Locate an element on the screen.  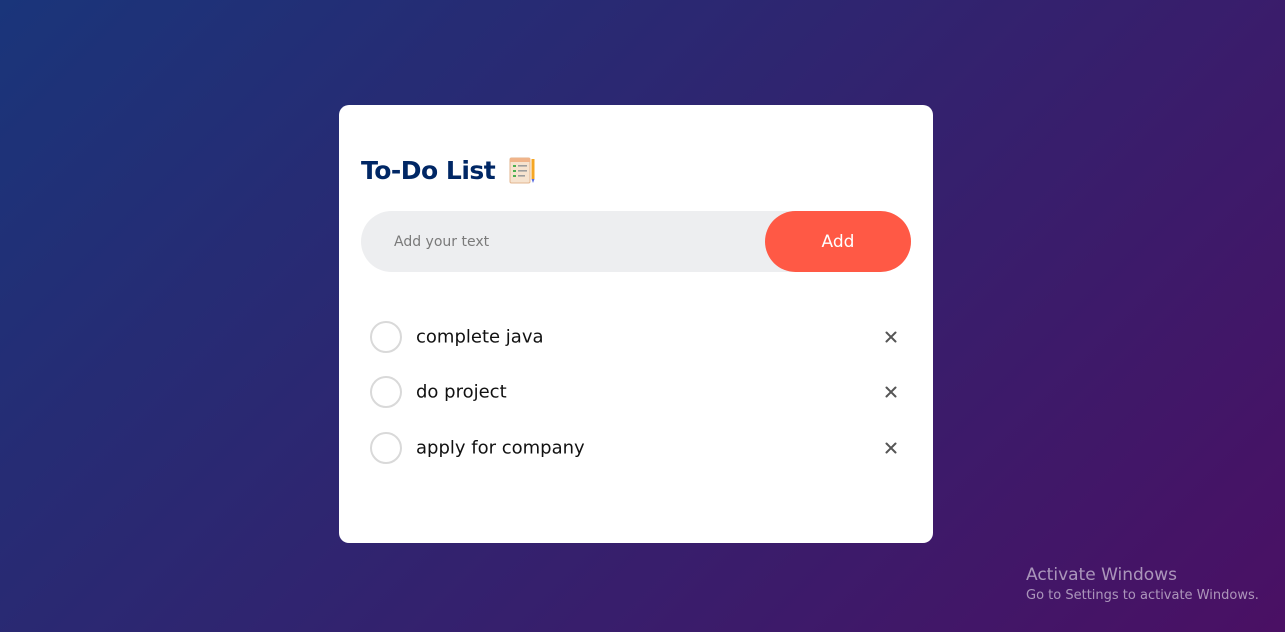
list-item: do project is located at coordinates (640, 393).